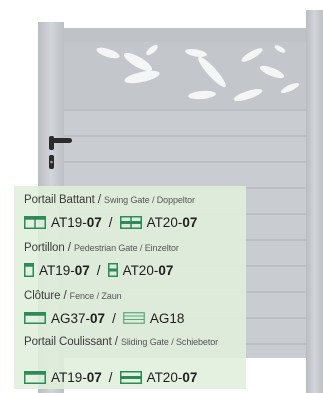  What do you see at coordinates (172, 377) in the screenshot?
I see `code-at20-07-sliding: AT20-07` at bounding box center [172, 377].